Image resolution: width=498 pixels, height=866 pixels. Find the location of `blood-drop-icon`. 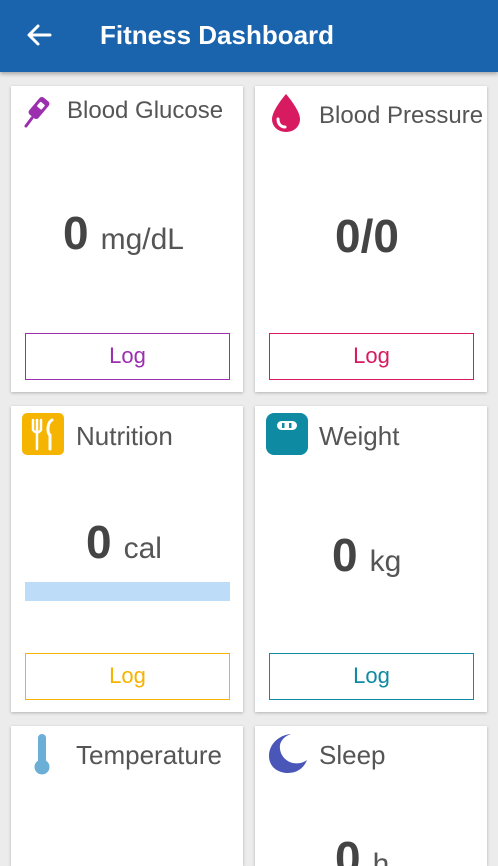

blood-drop-icon is located at coordinates (286, 113).